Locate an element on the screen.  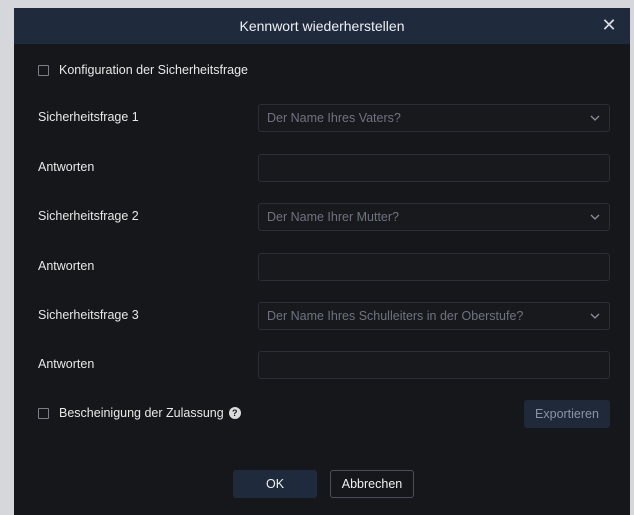
answer-1-input is located at coordinates (434, 168).